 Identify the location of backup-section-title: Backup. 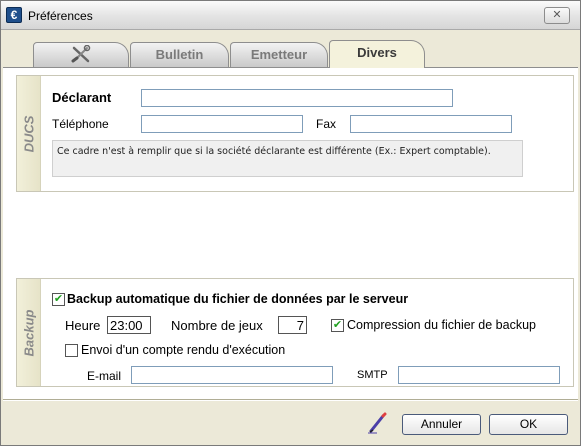
(28, 332).